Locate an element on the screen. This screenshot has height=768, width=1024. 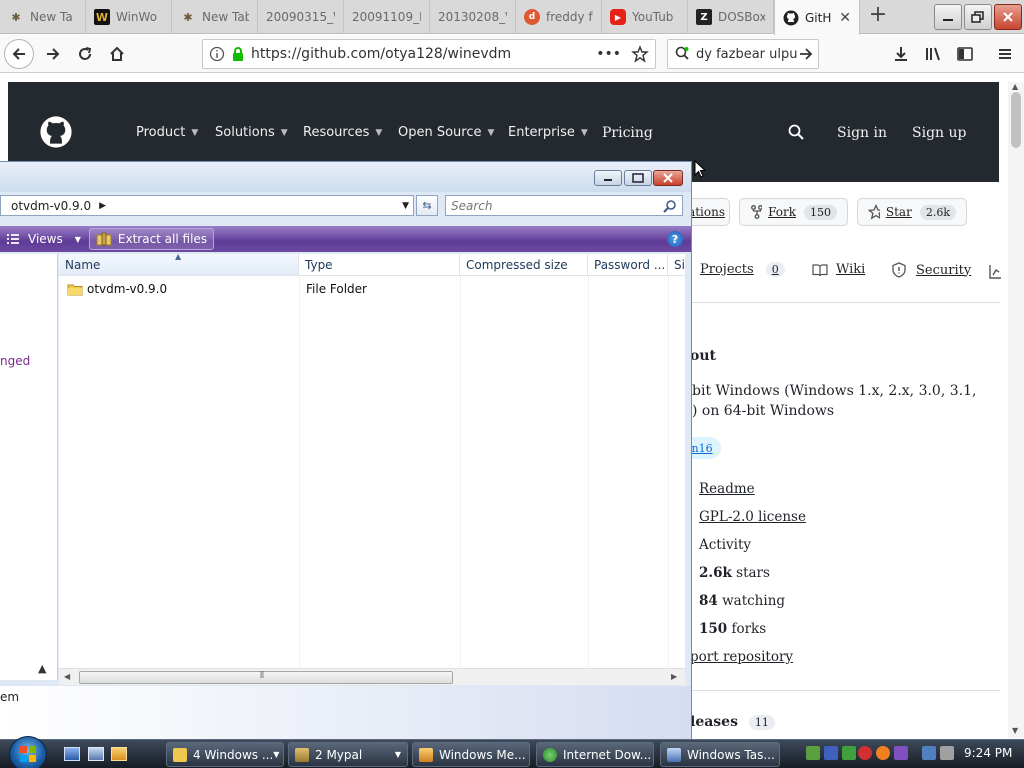
sign-up-link: Sign up is located at coordinates (939, 133).